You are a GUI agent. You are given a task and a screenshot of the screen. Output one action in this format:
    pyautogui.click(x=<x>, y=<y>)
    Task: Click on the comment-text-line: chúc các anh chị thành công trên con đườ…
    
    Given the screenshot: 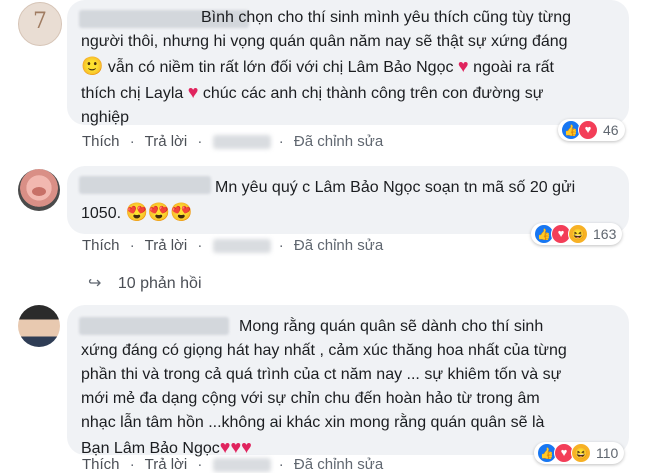 What is the action you would take?
    pyautogui.click(x=373, y=93)
    